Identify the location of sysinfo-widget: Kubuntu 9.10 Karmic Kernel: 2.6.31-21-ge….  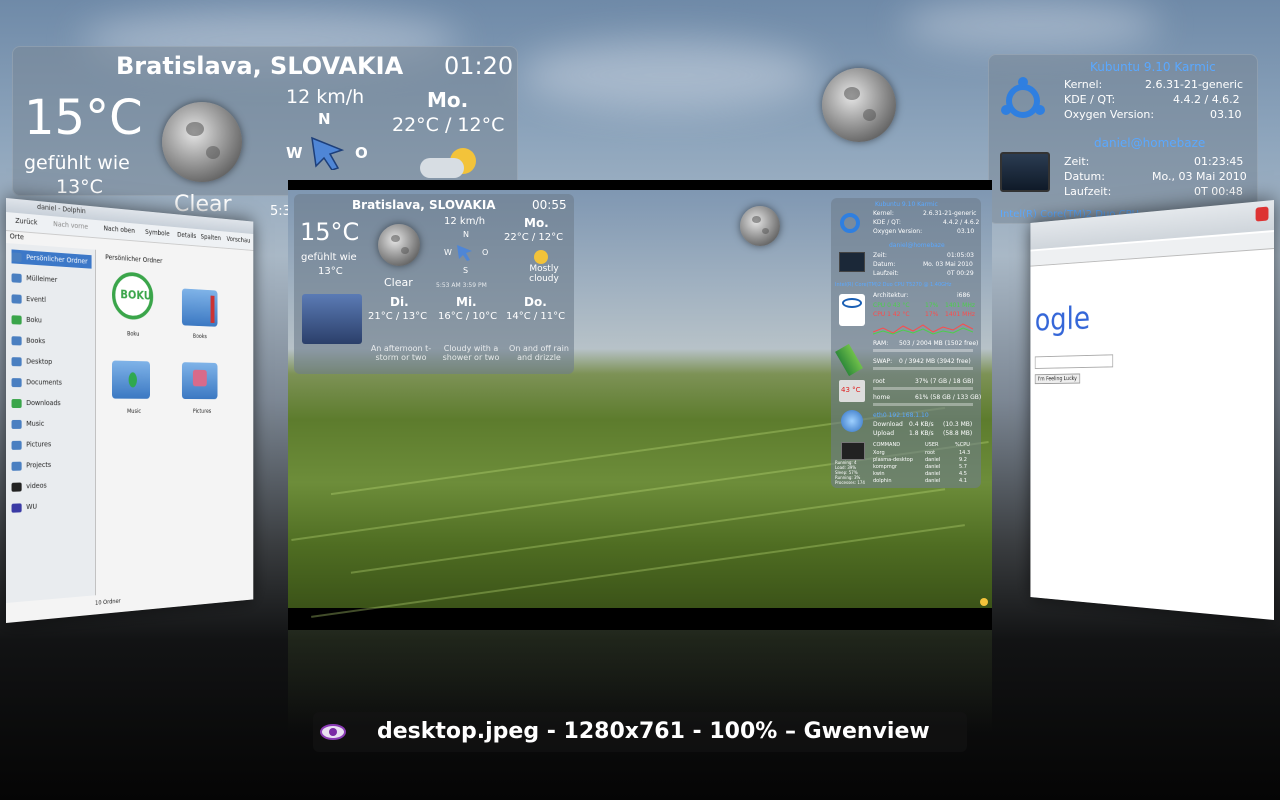
(1123, 139).